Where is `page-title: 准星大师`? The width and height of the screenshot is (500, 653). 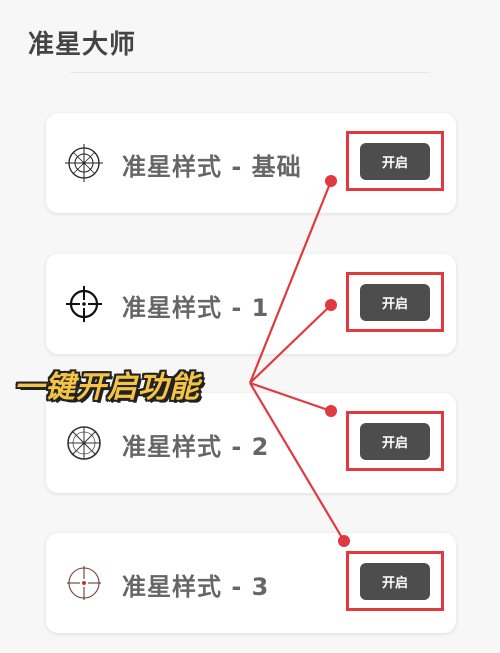
page-title: 准星大师 is located at coordinates (82, 45).